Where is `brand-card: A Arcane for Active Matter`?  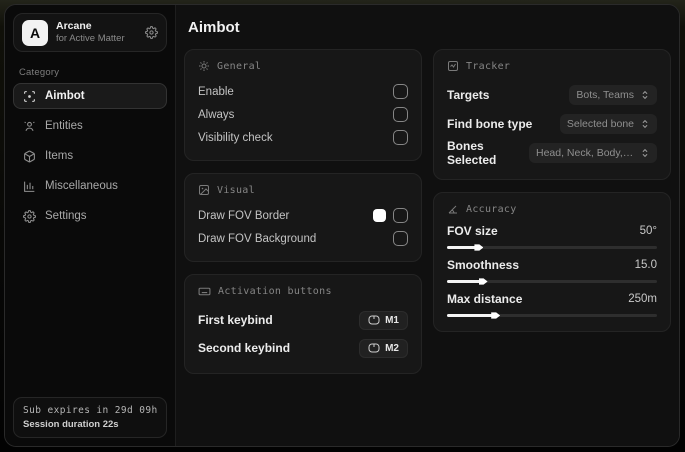 brand-card: A Arcane for Active Matter is located at coordinates (90, 32).